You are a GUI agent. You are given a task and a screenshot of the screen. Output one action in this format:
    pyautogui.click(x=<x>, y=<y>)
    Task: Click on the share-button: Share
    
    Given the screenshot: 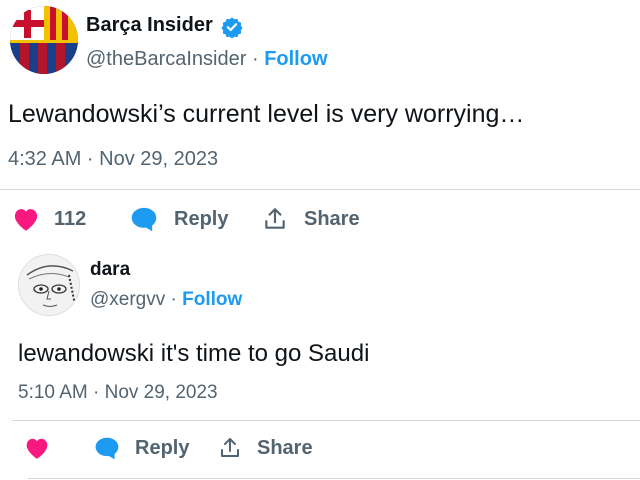 What is the action you would take?
    pyautogui.click(x=311, y=219)
    